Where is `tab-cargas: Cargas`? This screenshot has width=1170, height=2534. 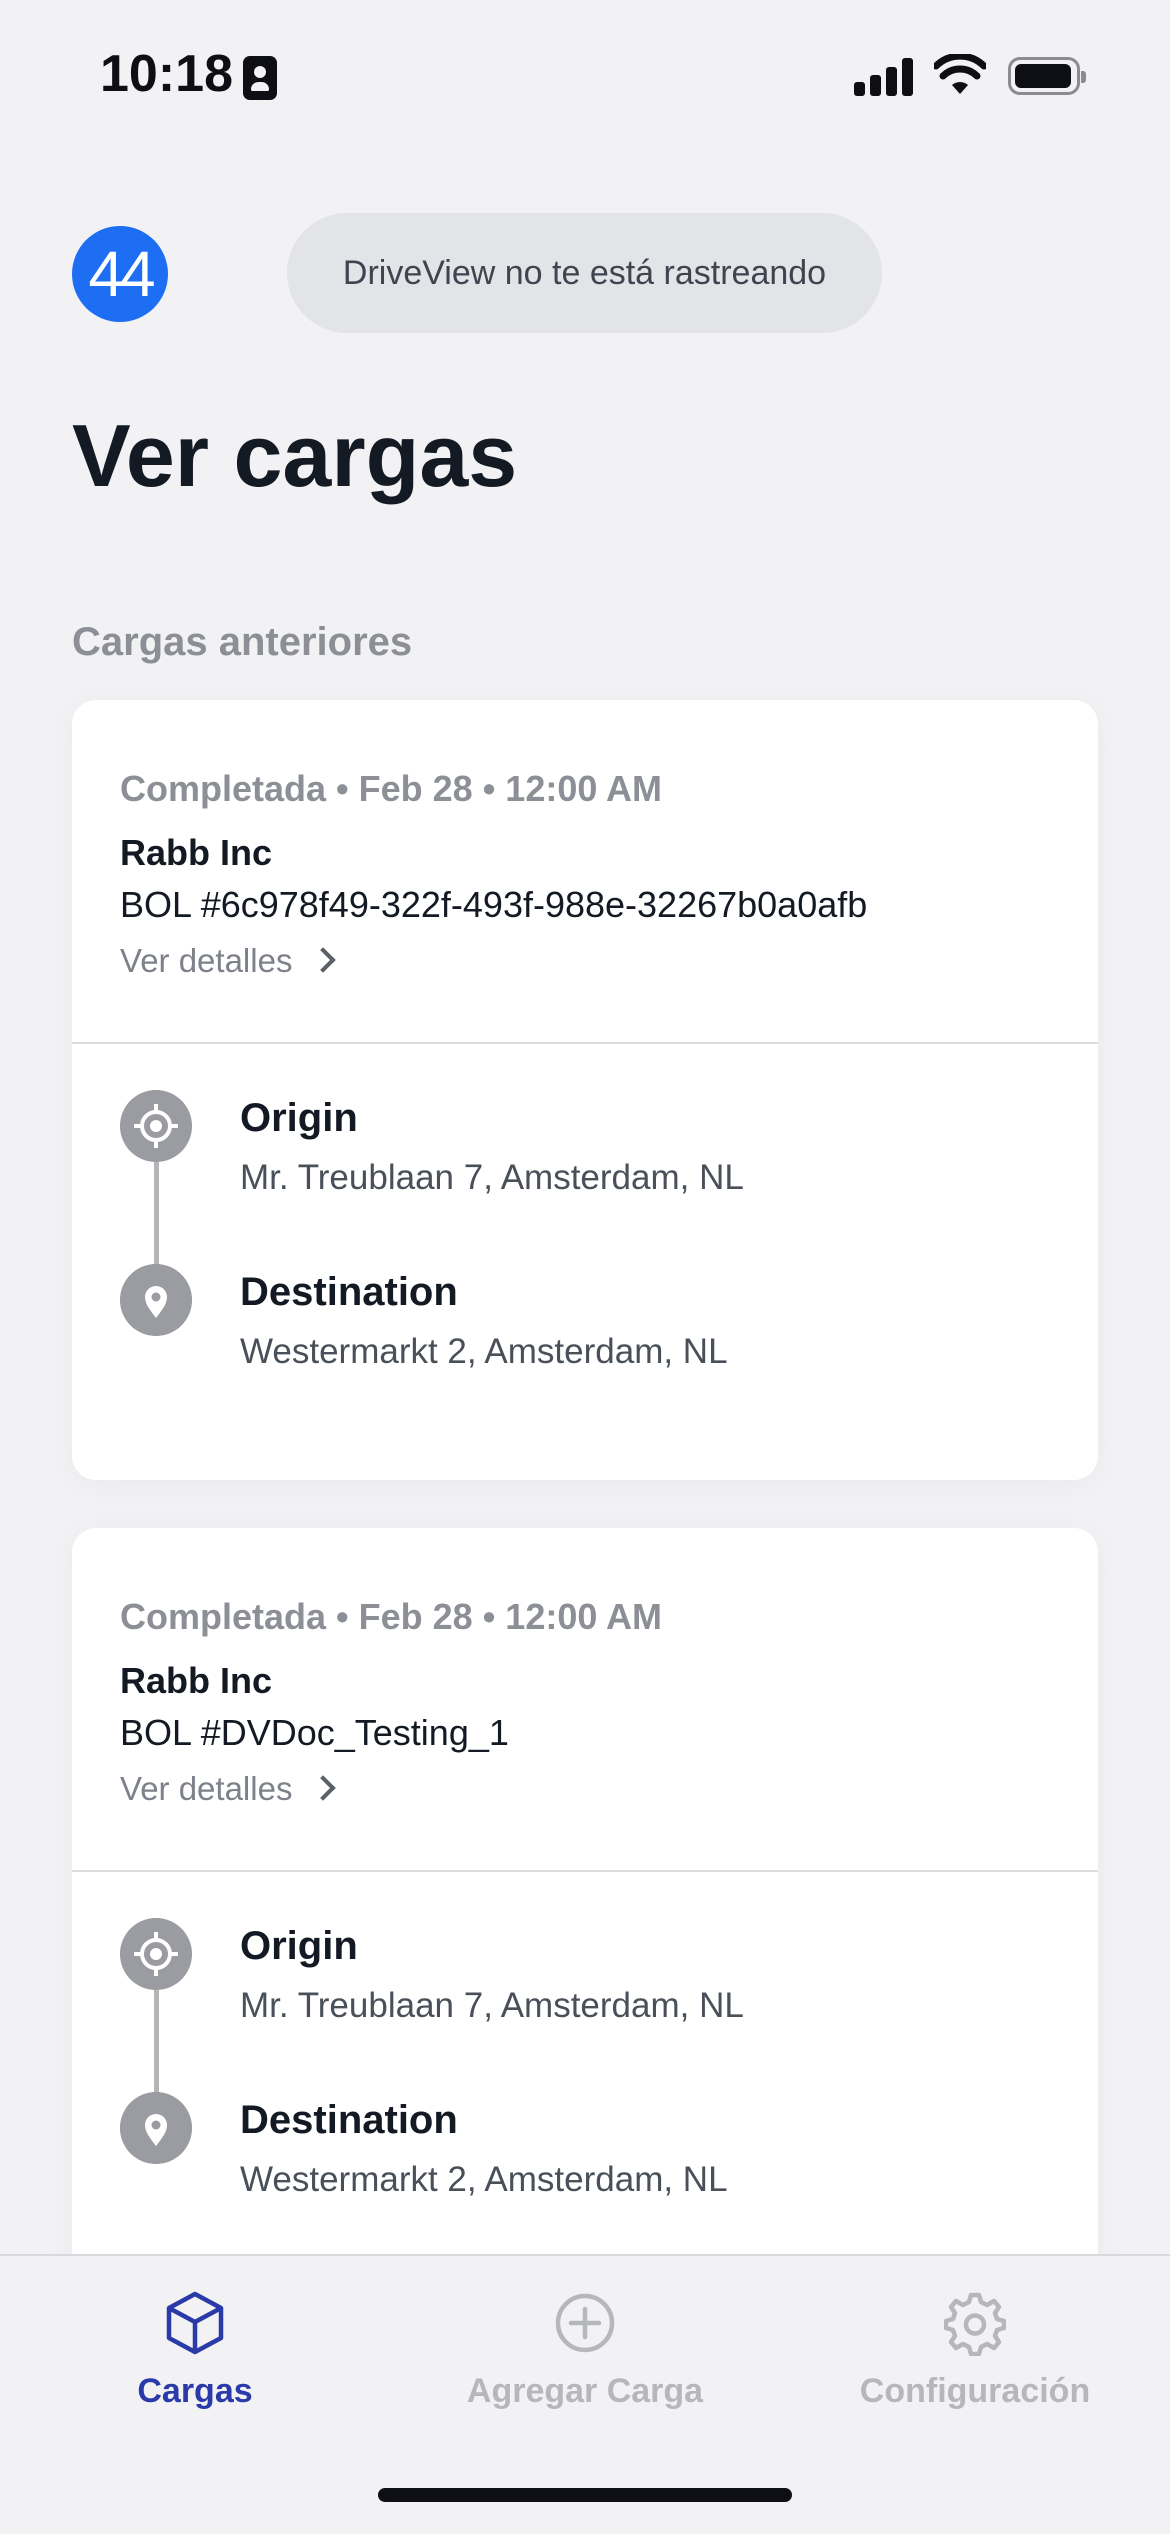 tab-cargas: Cargas is located at coordinates (195, 2356).